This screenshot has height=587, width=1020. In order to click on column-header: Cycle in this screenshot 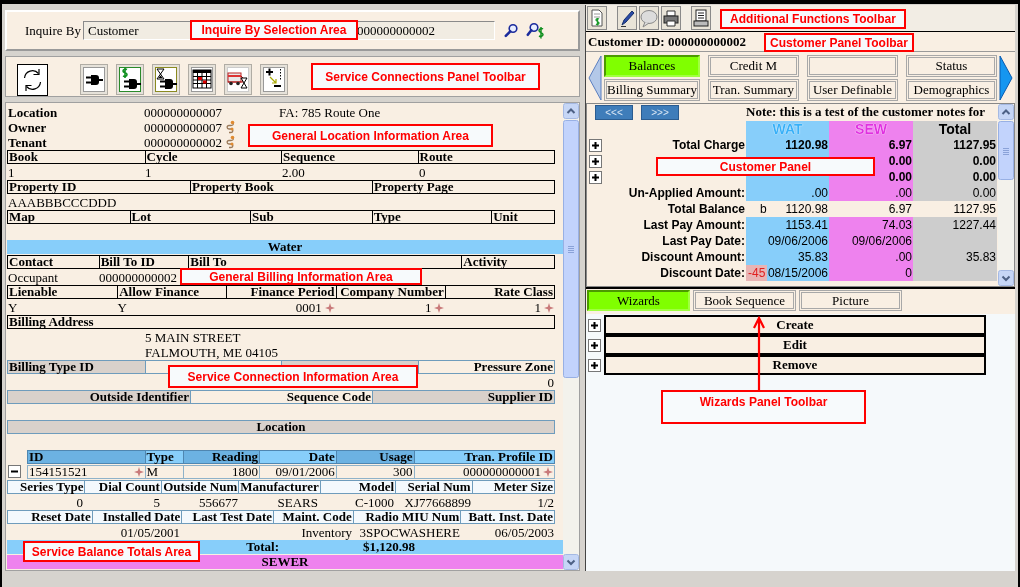, I will do `click(212, 157)`.